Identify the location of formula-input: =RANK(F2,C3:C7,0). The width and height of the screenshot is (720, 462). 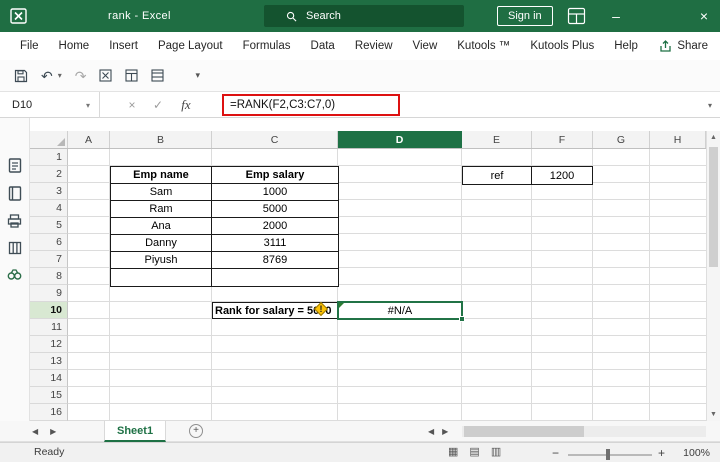
(282, 105).